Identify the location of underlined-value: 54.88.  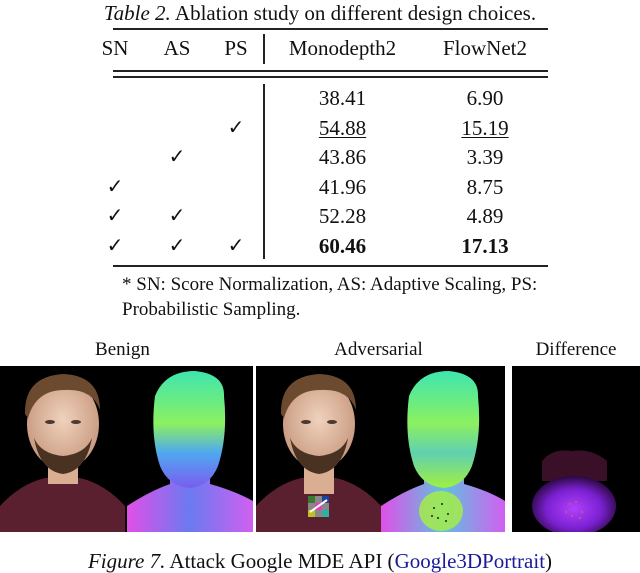
(342, 127).